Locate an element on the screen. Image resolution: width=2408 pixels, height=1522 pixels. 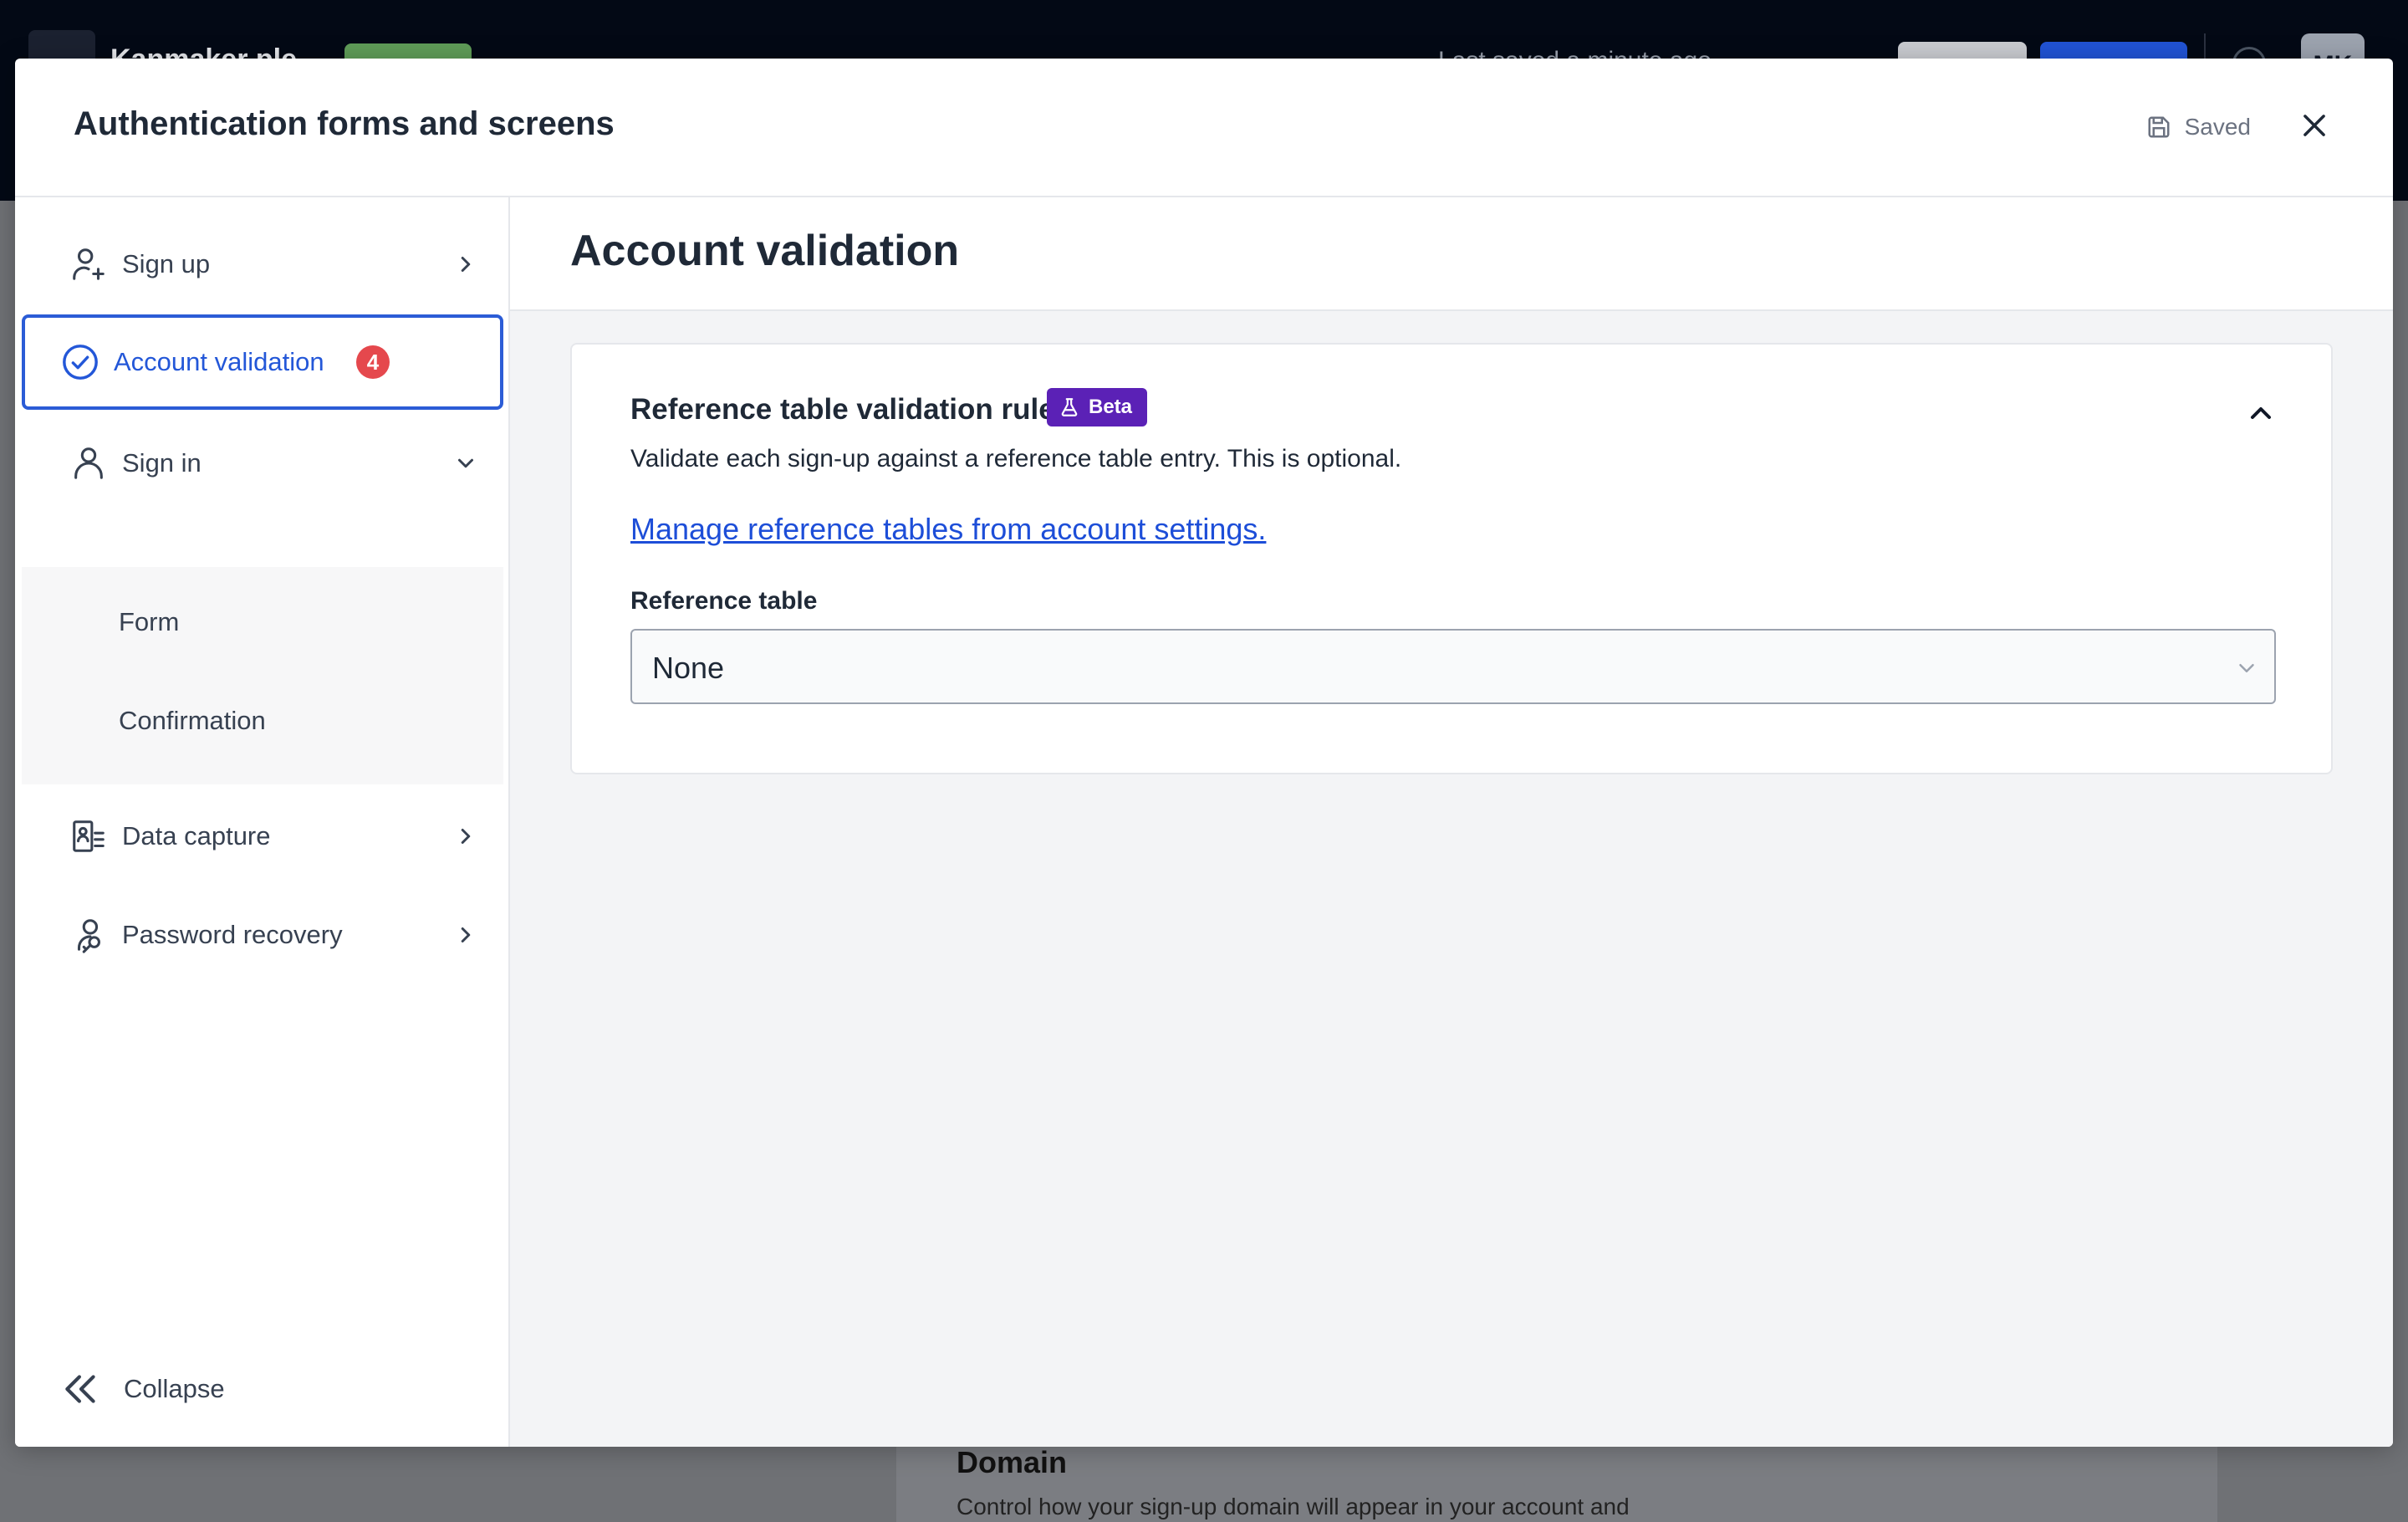
subnav-item-label: Confirmation is located at coordinates (192, 720).